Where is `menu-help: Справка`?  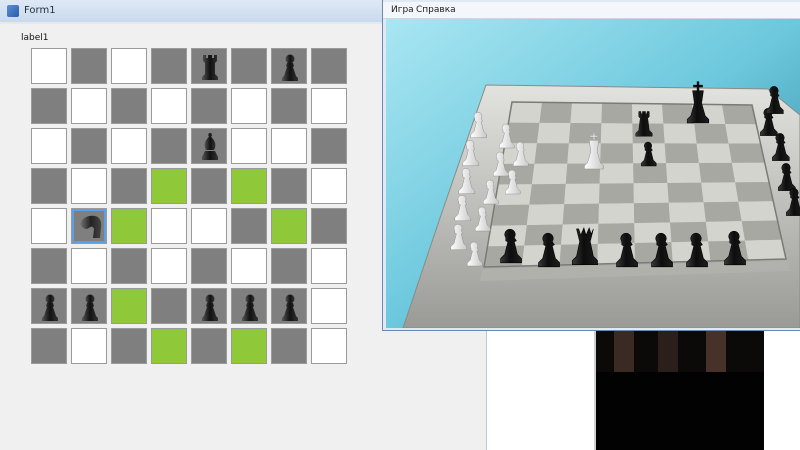 menu-help: Справка is located at coordinates (436, 10).